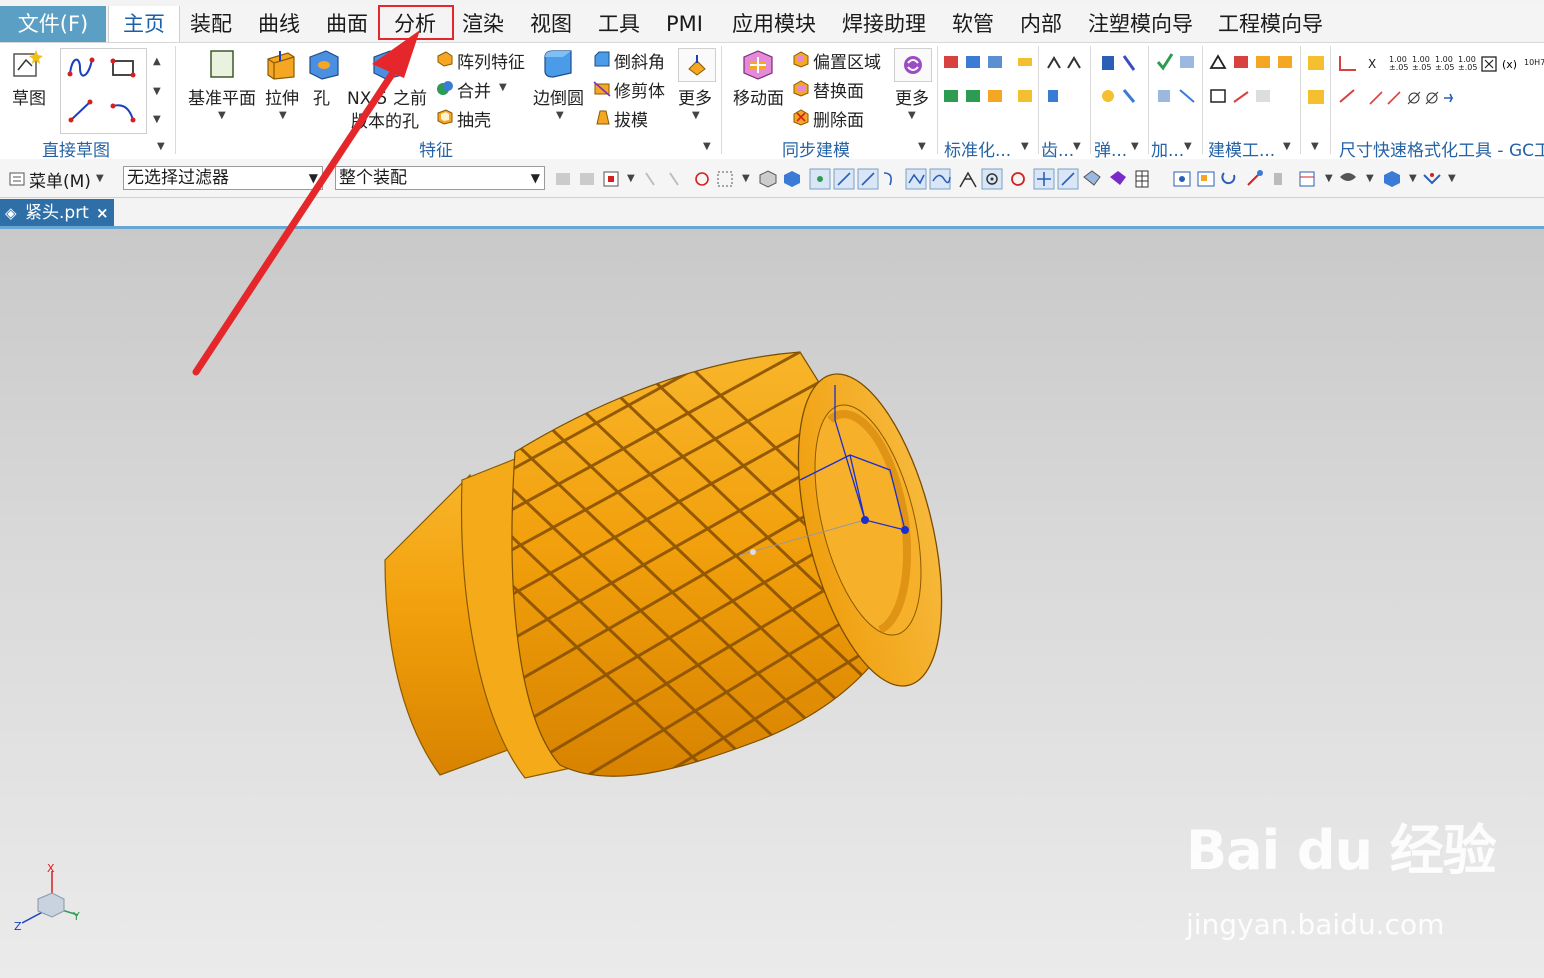 This screenshot has width=1544, height=978. What do you see at coordinates (1500, 64) in the screenshot?
I see `gc-tool-box-icons: (x)` at bounding box center [1500, 64].